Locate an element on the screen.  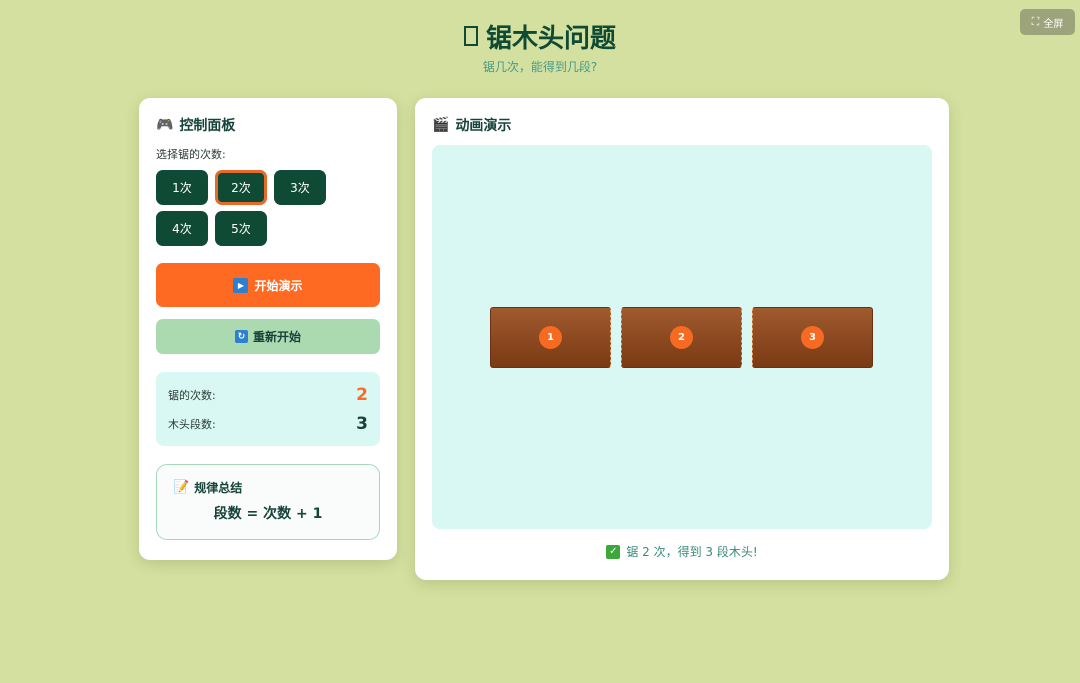
page-subtitle: 锯几次，能得到几段? is located at coordinates (540, 67).